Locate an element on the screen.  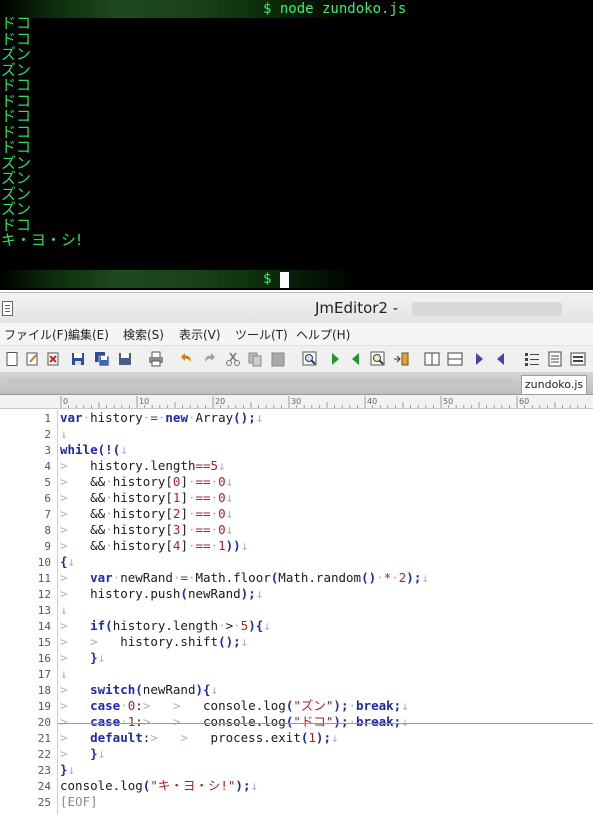
line-number: 21 is located at coordinates (44, 738).